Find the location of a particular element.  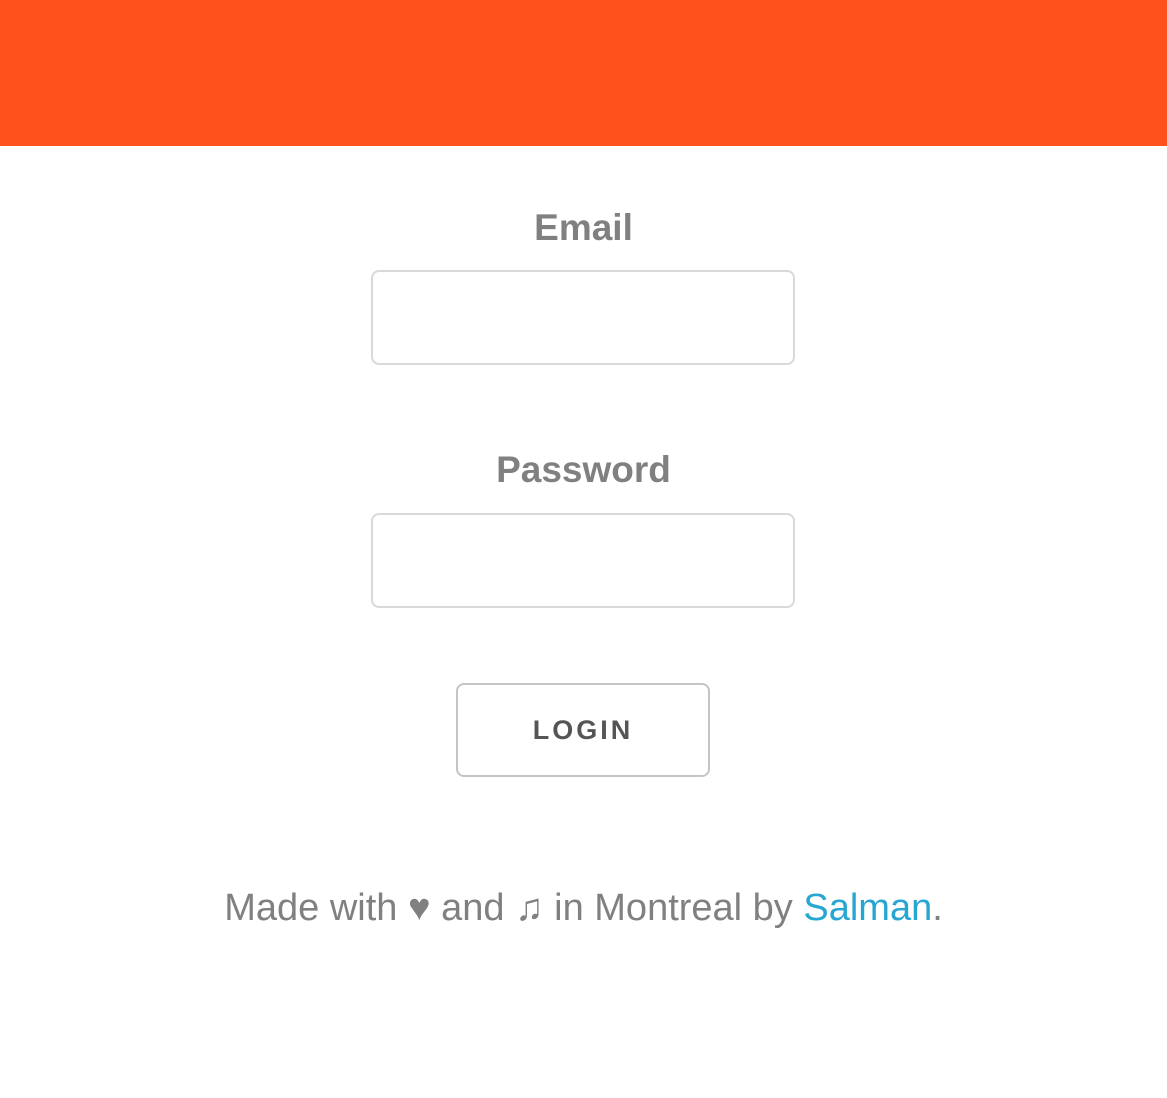

password-label: Password is located at coordinates (583, 469).